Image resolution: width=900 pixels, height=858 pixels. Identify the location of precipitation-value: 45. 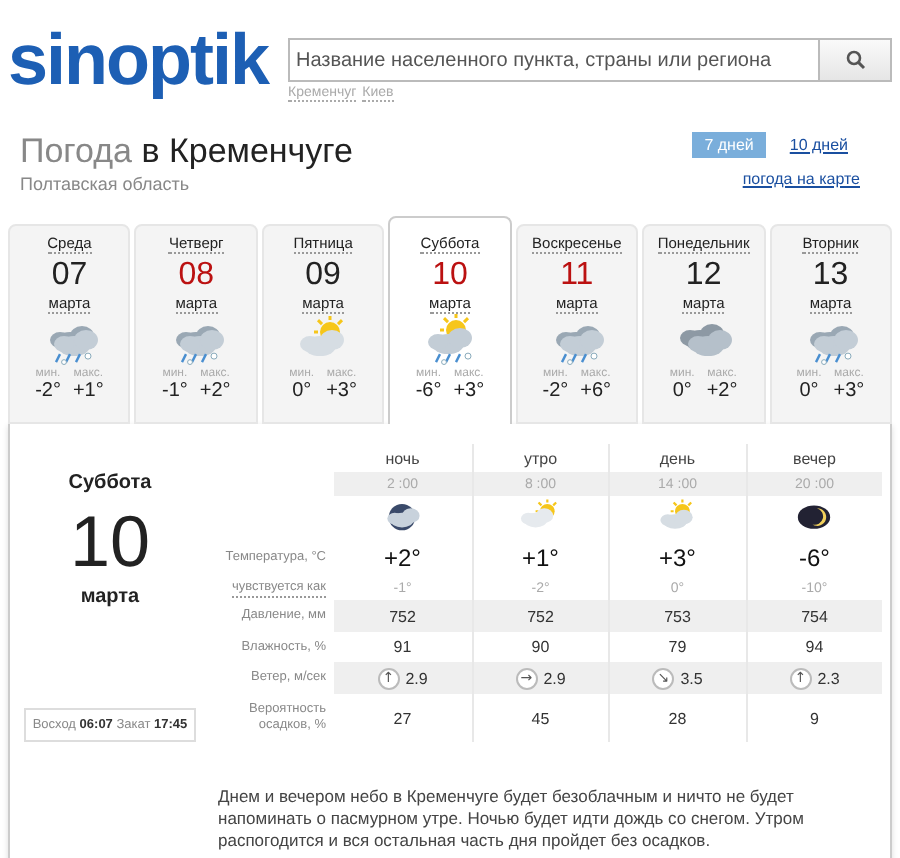
(540, 718).